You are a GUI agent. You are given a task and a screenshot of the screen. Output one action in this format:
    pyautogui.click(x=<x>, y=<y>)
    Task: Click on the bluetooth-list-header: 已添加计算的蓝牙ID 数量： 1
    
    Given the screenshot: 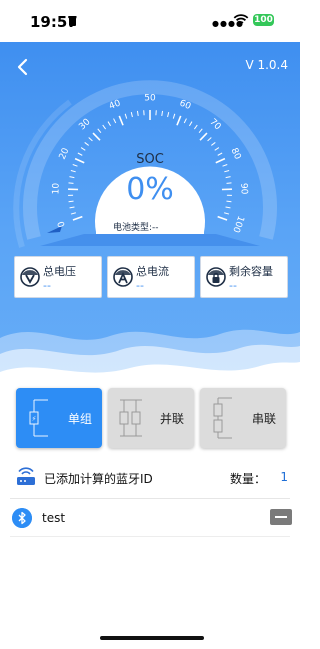 What is the action you would take?
    pyautogui.click(x=152, y=477)
    